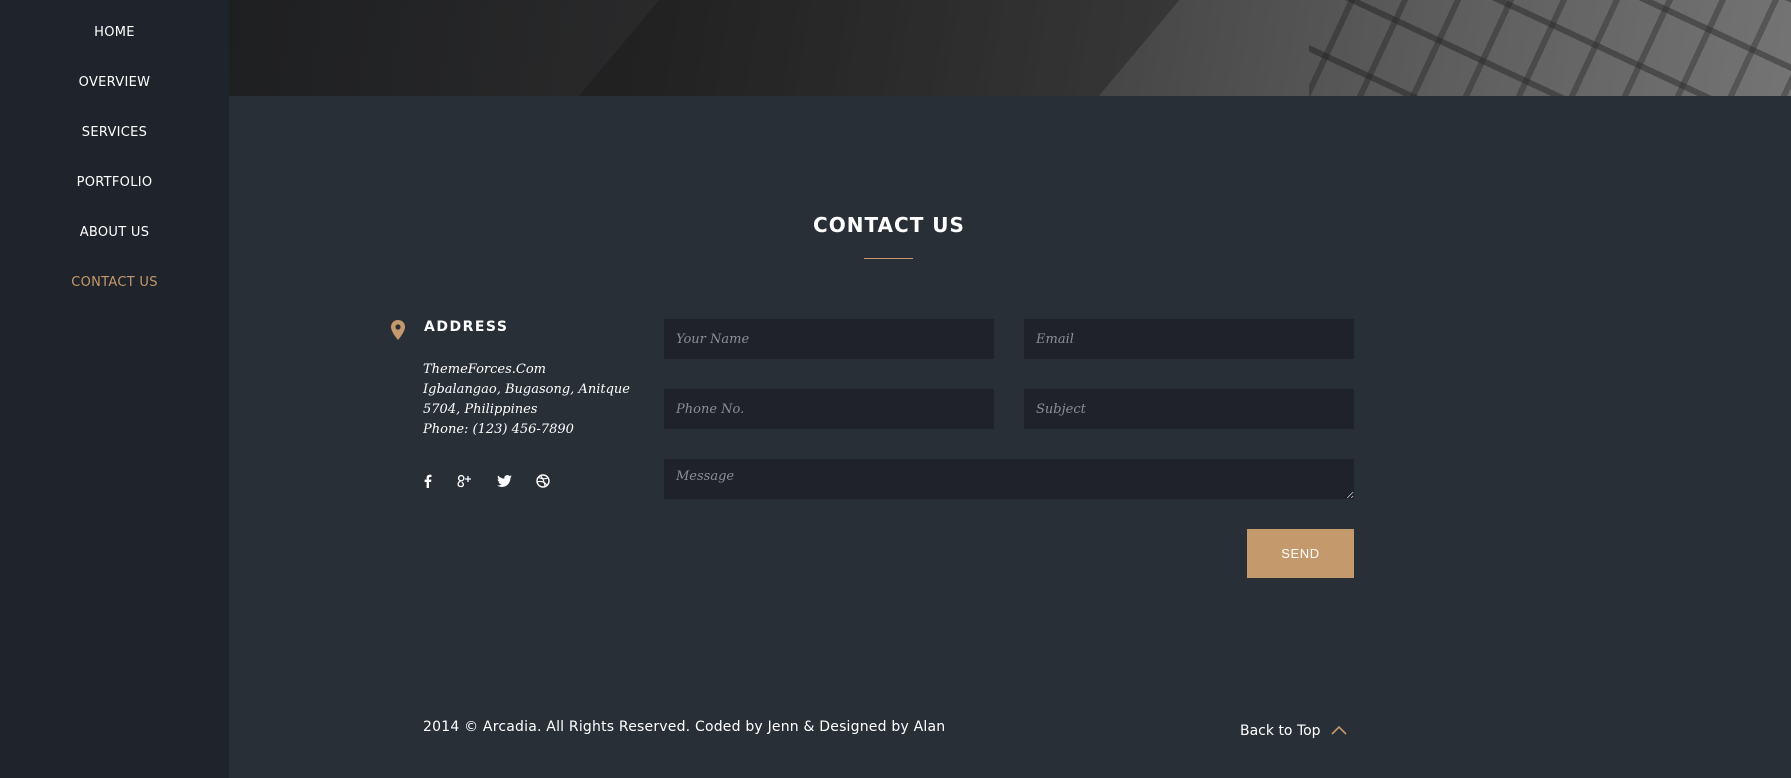  I want to click on google-plus-icon, so click(464, 481).